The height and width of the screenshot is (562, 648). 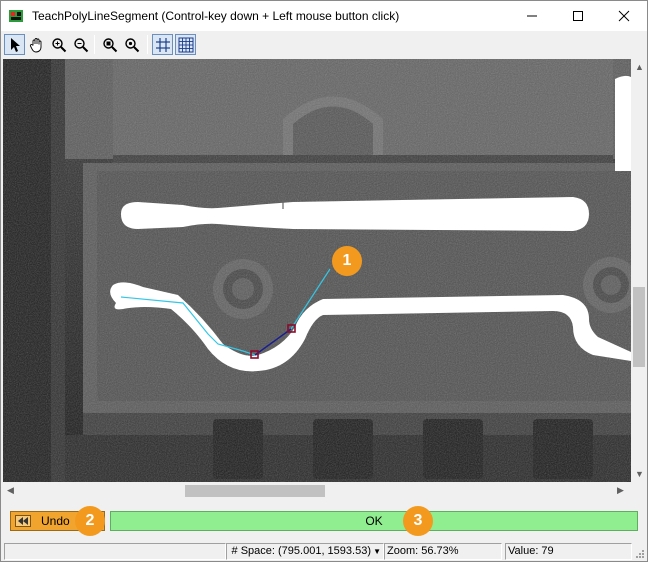 What do you see at coordinates (639, 553) in the screenshot?
I see `resize-grip-icon` at bounding box center [639, 553].